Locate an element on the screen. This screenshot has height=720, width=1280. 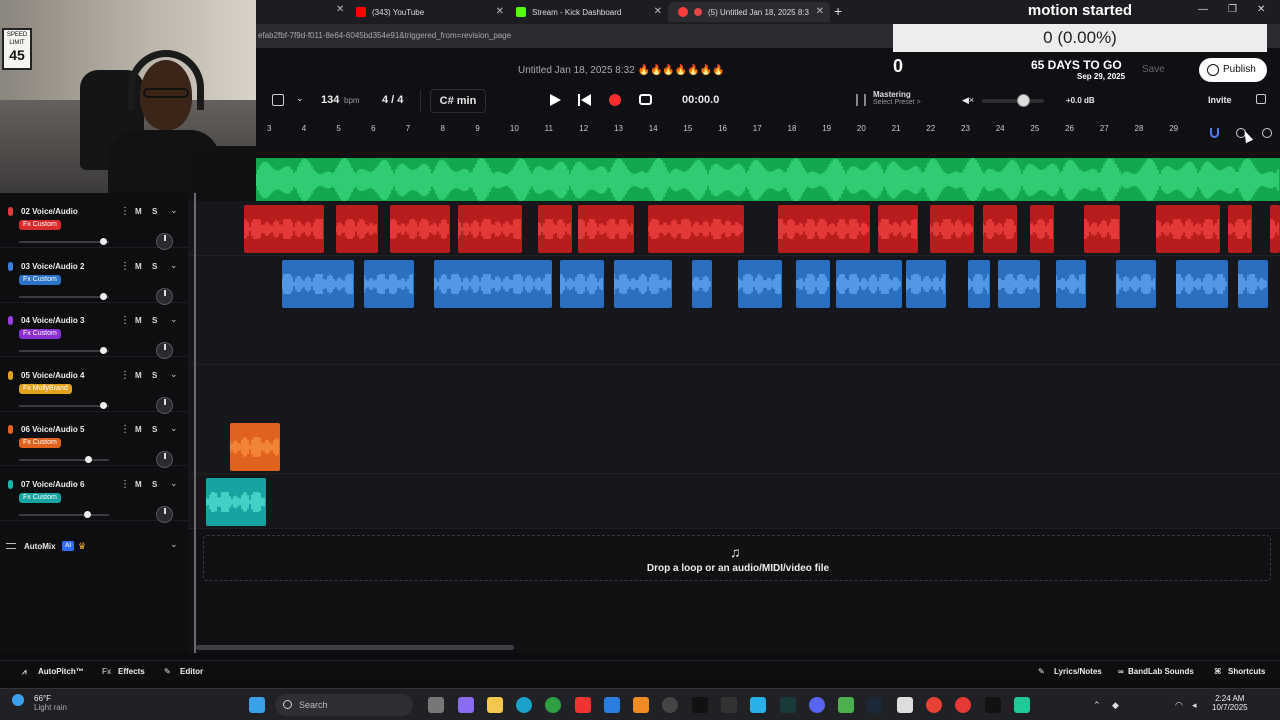
track-name: 05 Voice/Audio 4 is located at coordinates (52, 375).